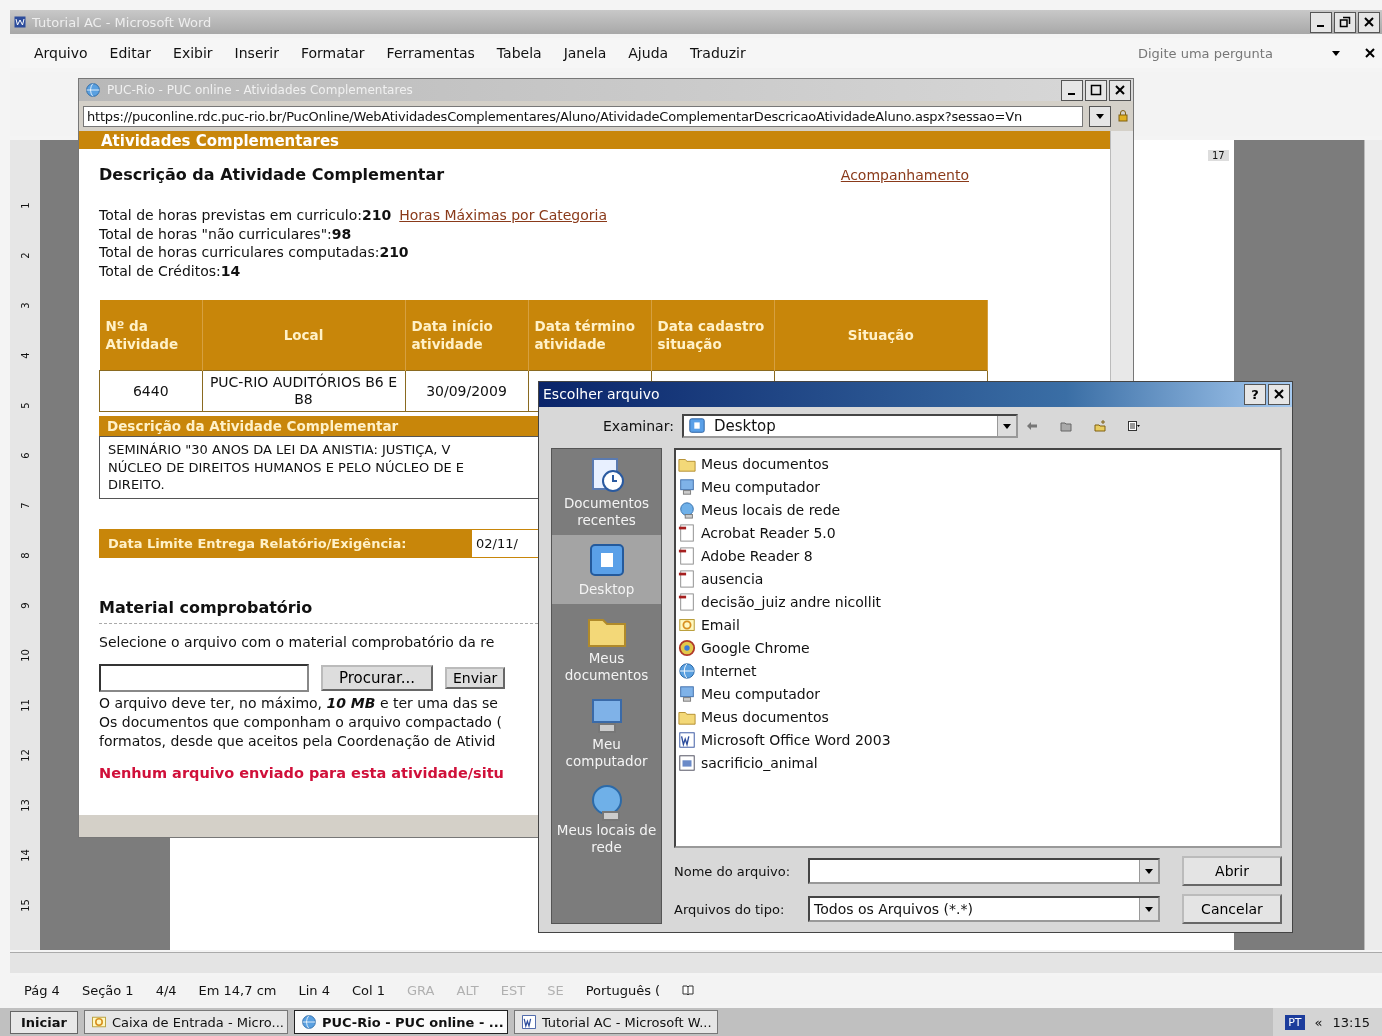 The width and height of the screenshot is (1382, 1036). What do you see at coordinates (122, 22) in the screenshot?
I see `window-title: Tutorial AC - Microsoft Word` at bounding box center [122, 22].